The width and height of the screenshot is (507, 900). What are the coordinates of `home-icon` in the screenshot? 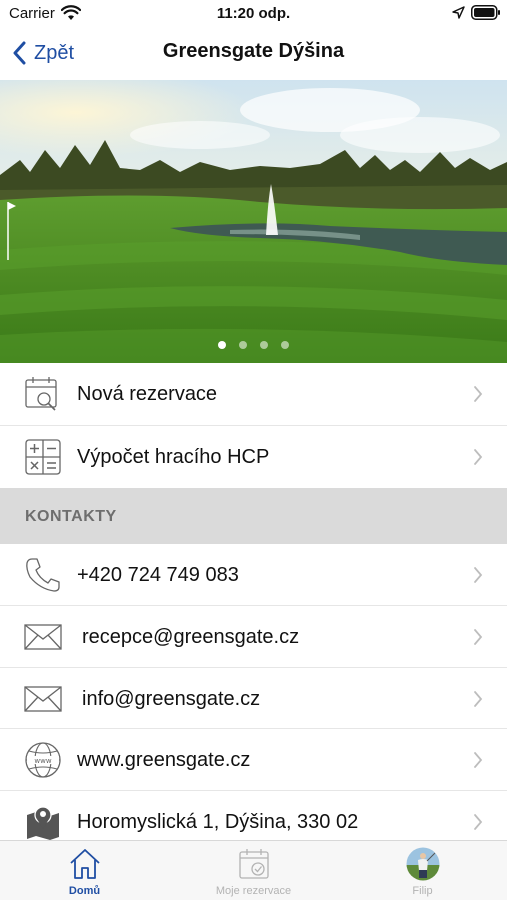 It's located at (84, 864).